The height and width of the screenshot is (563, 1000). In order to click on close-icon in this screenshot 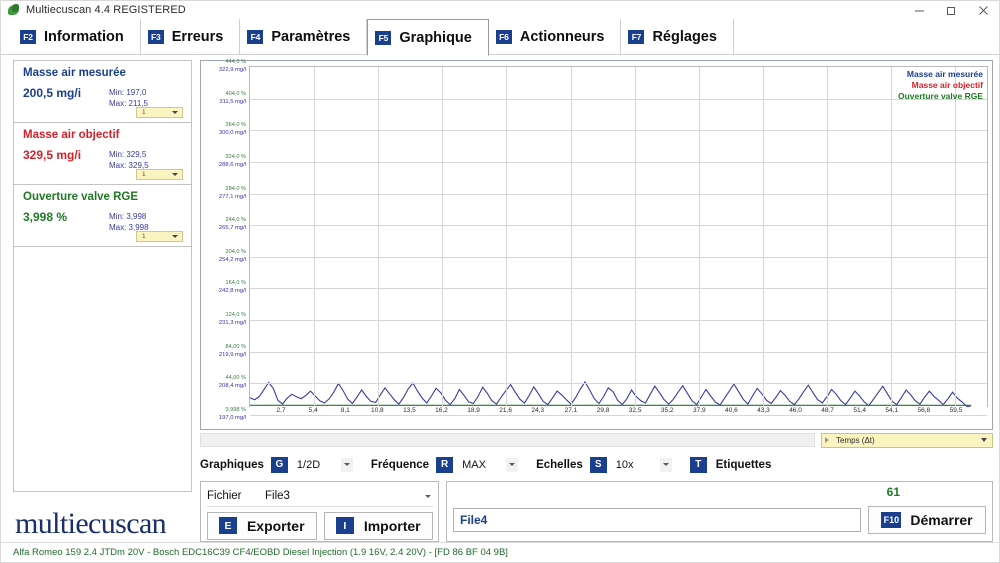, I will do `click(983, 10)`.